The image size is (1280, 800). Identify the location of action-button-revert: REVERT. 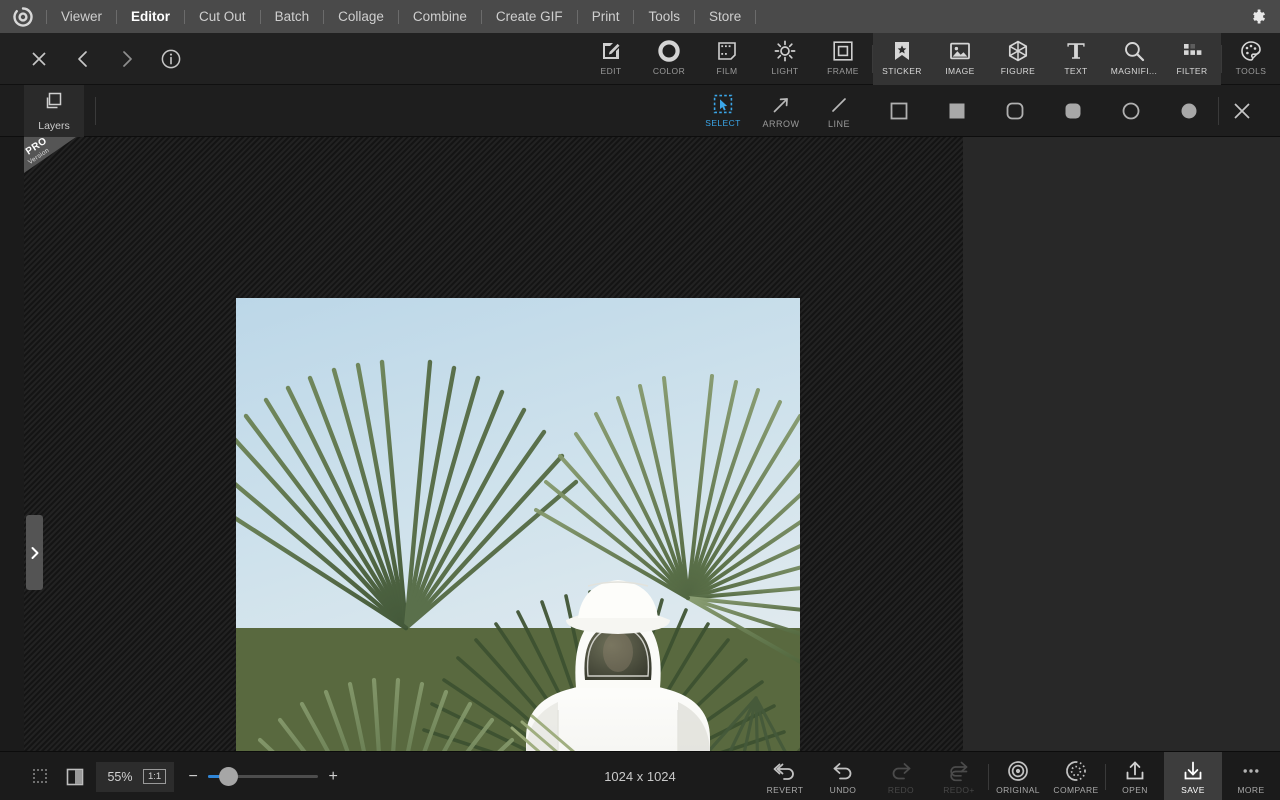
(785, 776).